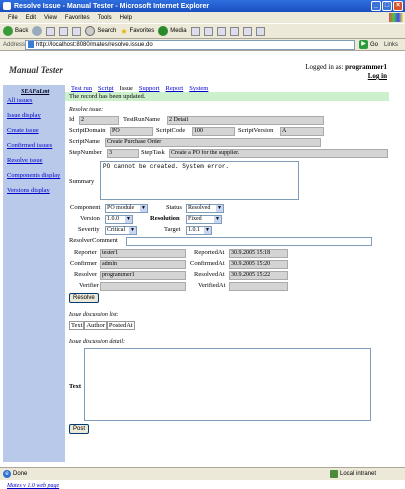 The image size is (405, 489). What do you see at coordinates (25, 160) in the screenshot?
I see `sidebar-item-resolve-issue: Resolve issue` at bounding box center [25, 160].